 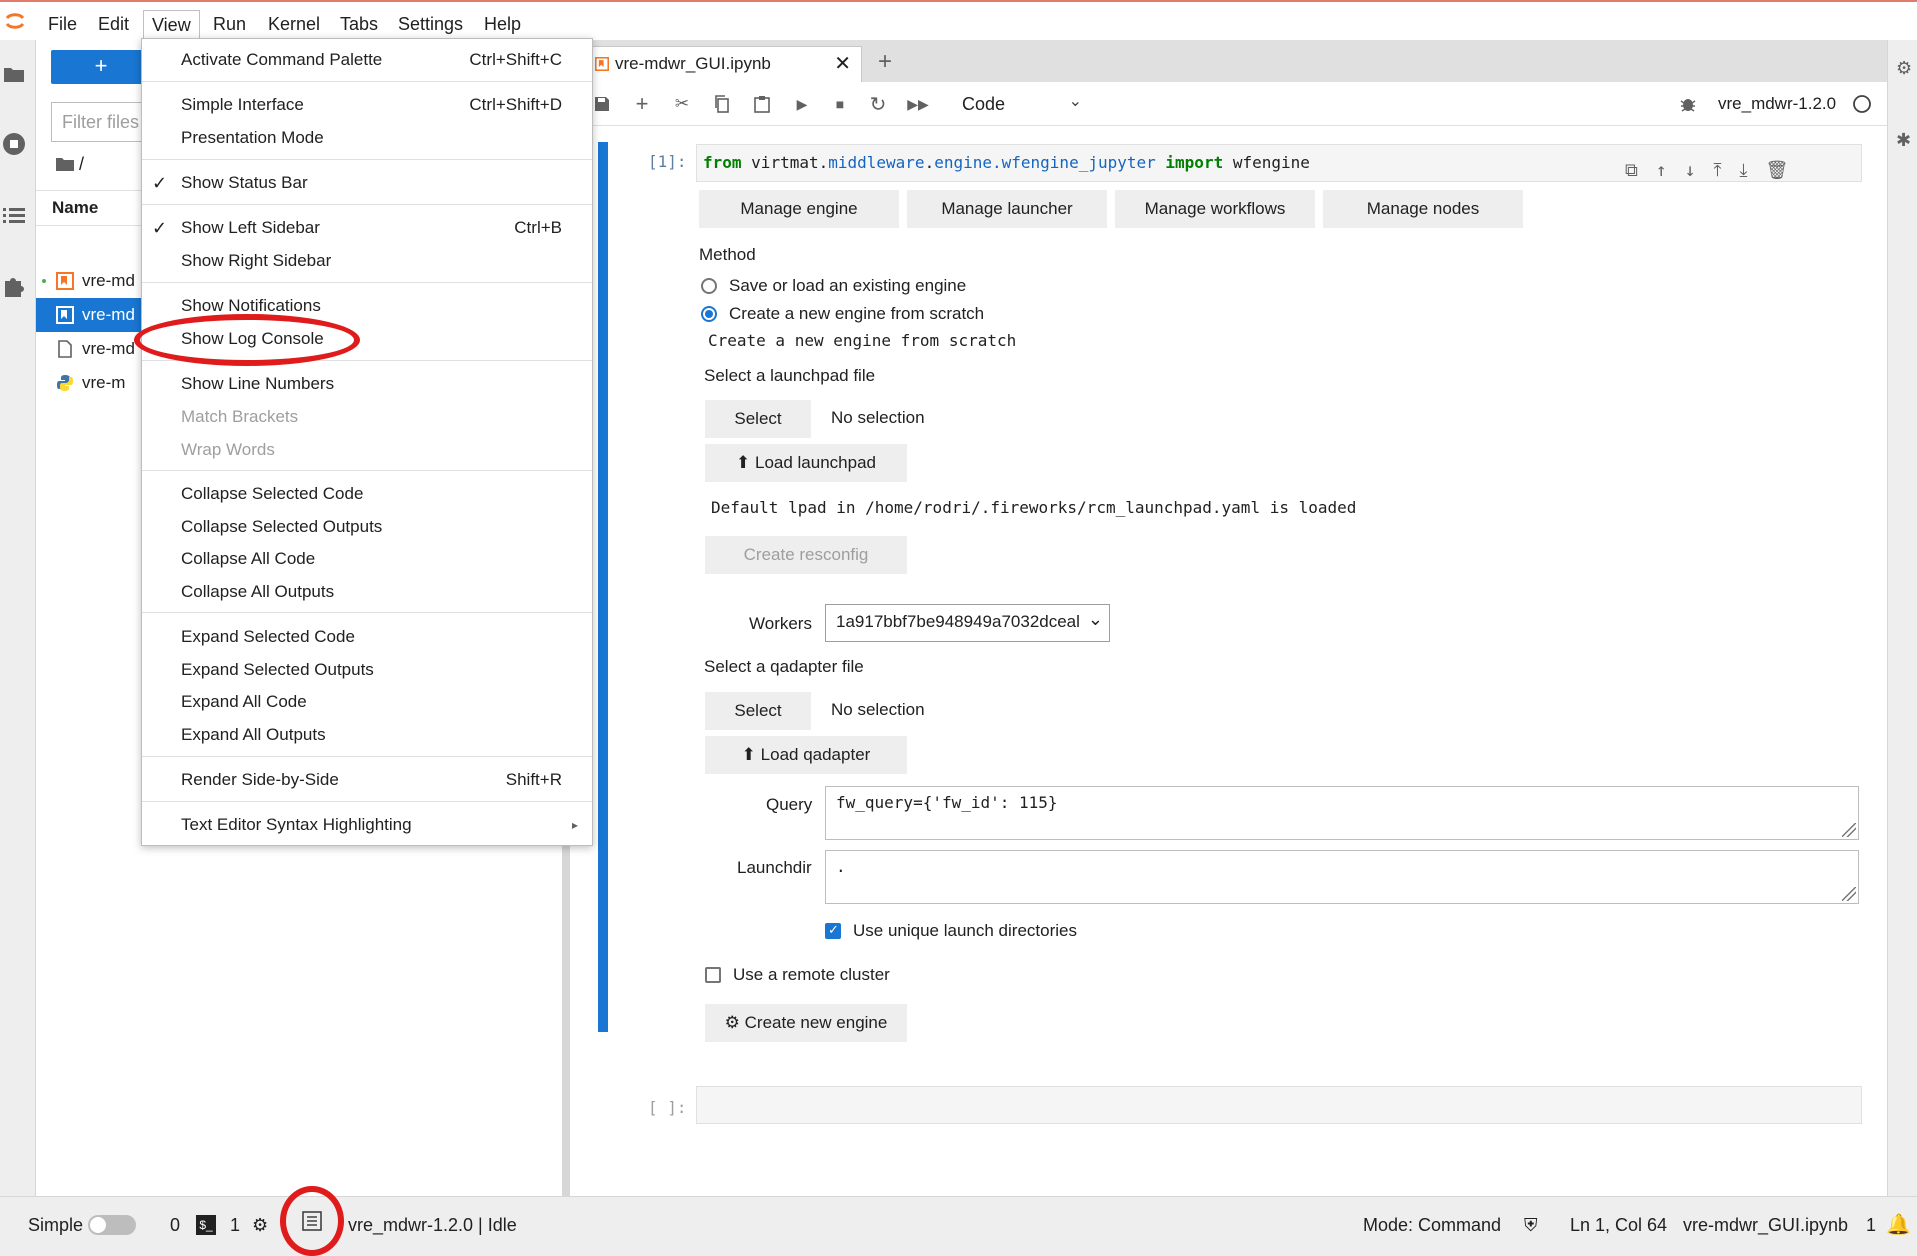 What do you see at coordinates (603, 587) in the screenshot?
I see `active-cell-indicator` at bounding box center [603, 587].